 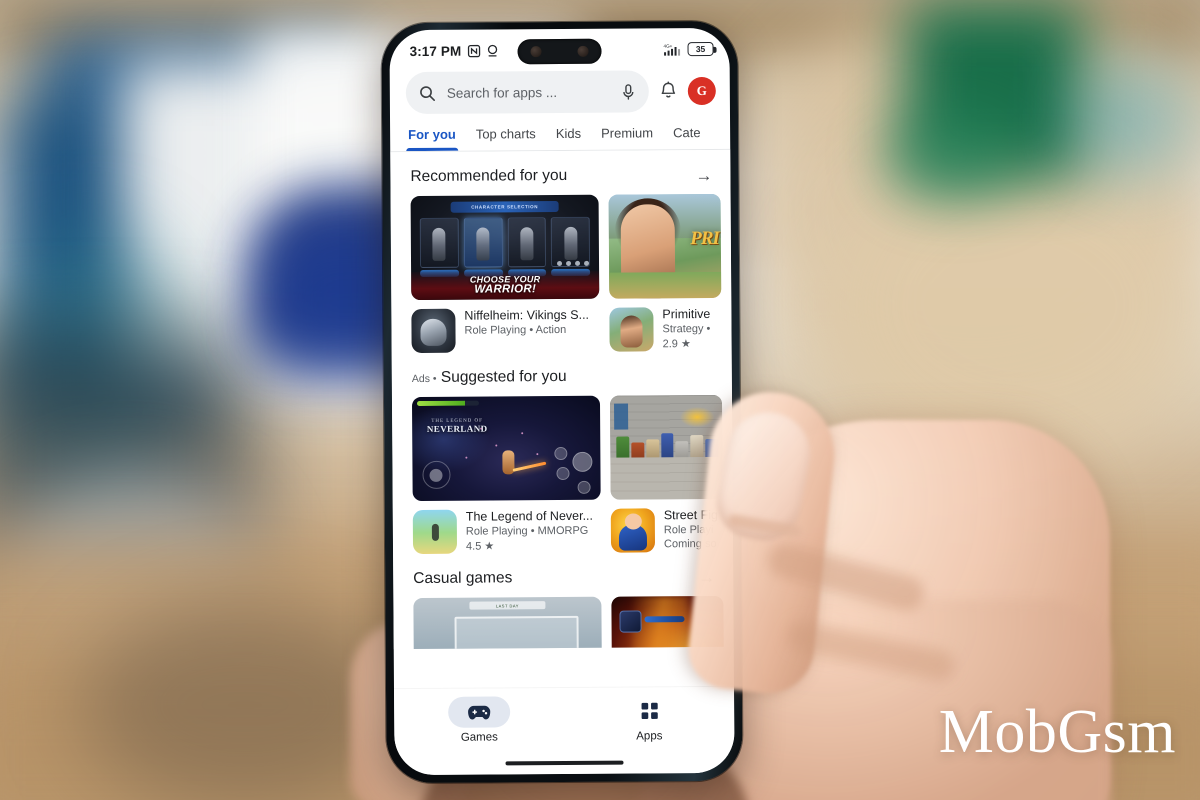 I want to click on banner-title: PRI, so click(x=704, y=238).